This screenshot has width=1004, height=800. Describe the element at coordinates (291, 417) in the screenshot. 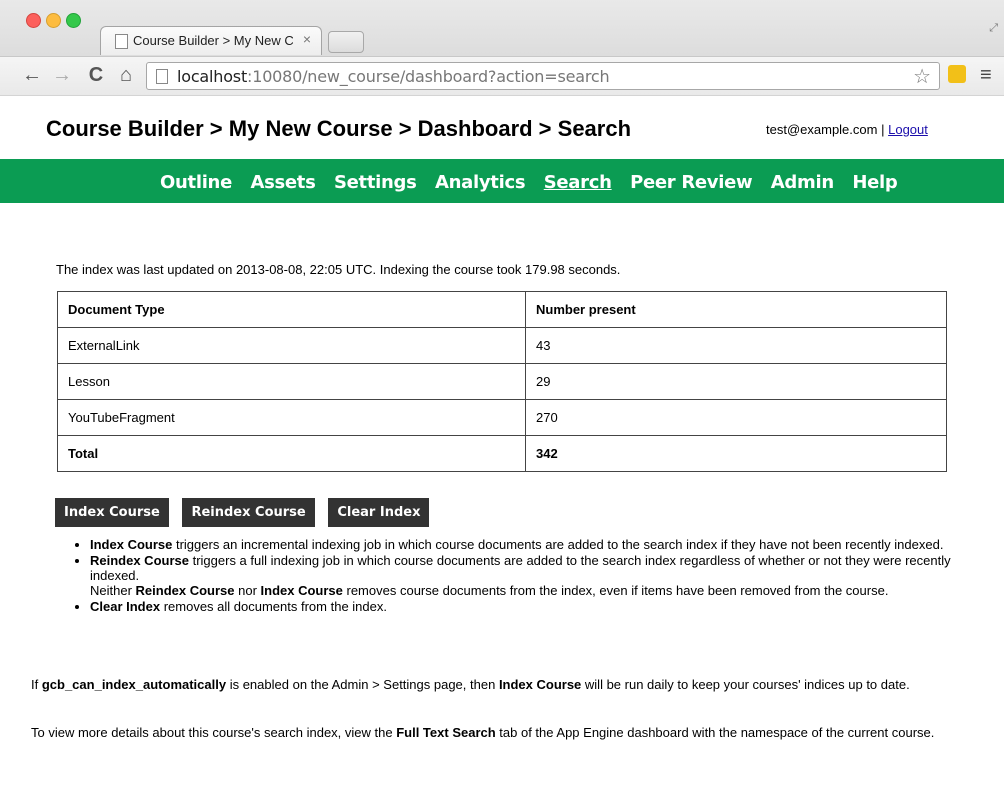

I see `doc-type-cell: YouTubeFragment` at that location.